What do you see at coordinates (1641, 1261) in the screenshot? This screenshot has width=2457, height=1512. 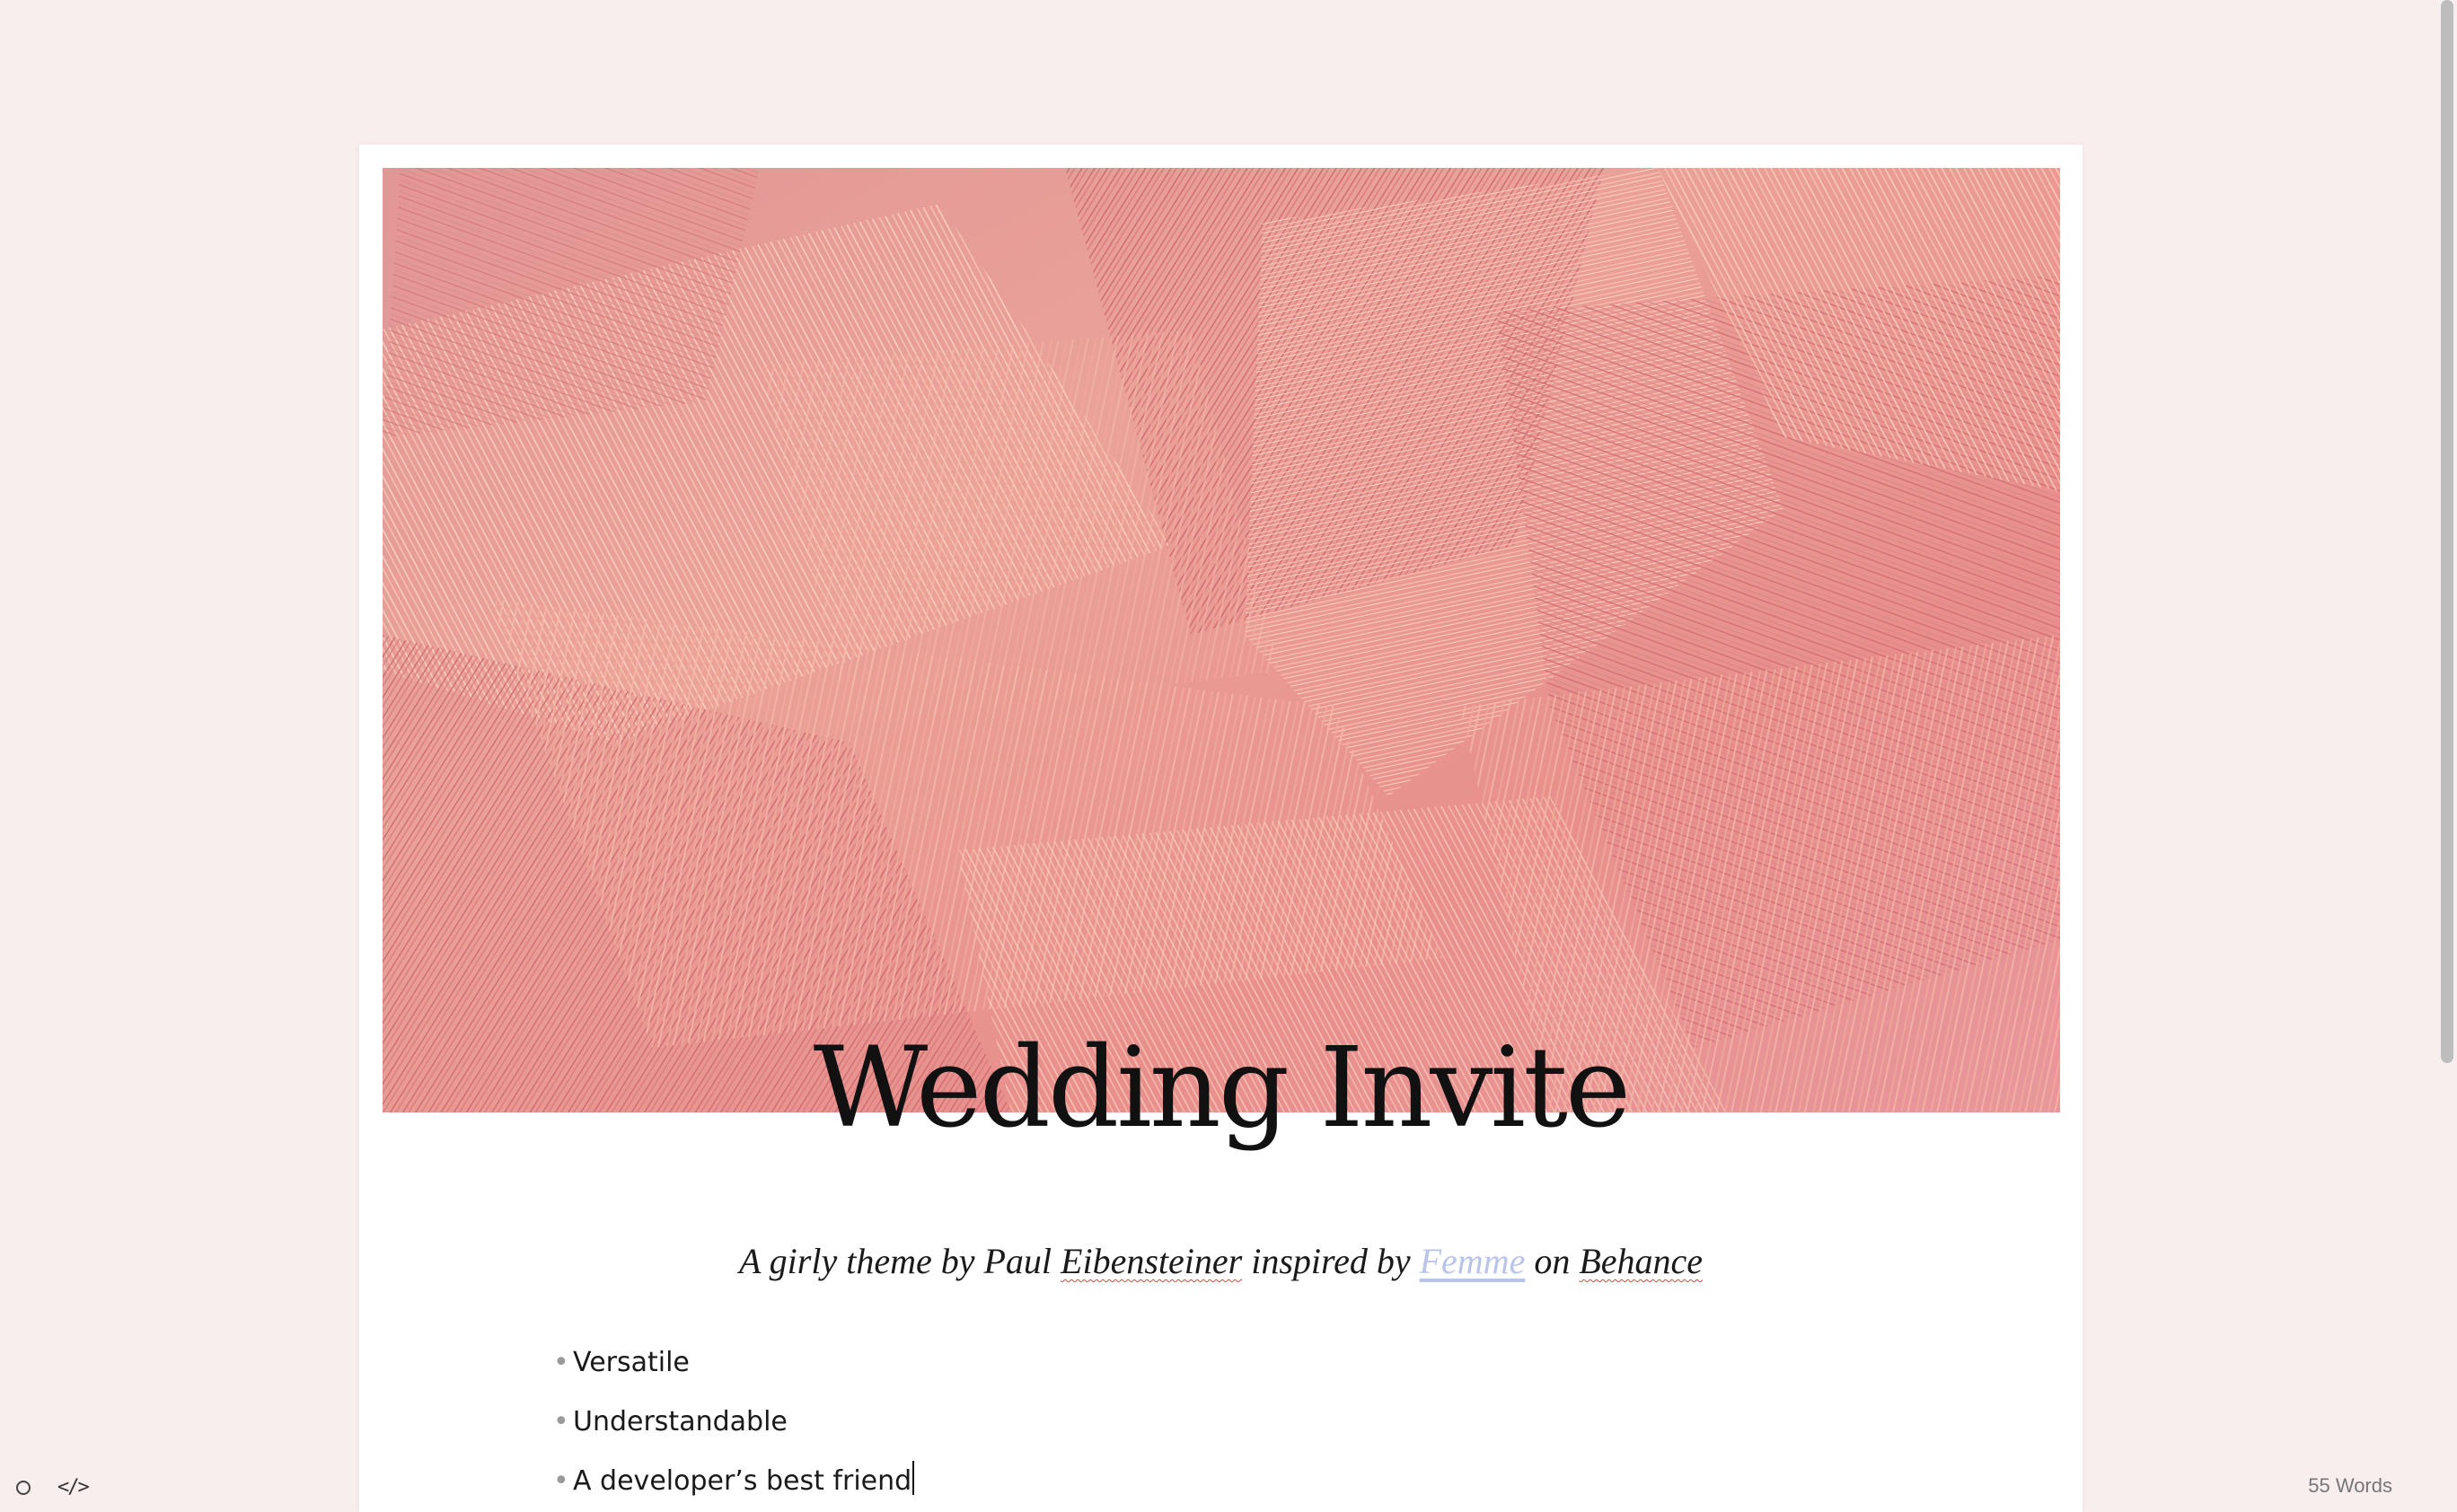 I see `behance-text: Behance` at bounding box center [1641, 1261].